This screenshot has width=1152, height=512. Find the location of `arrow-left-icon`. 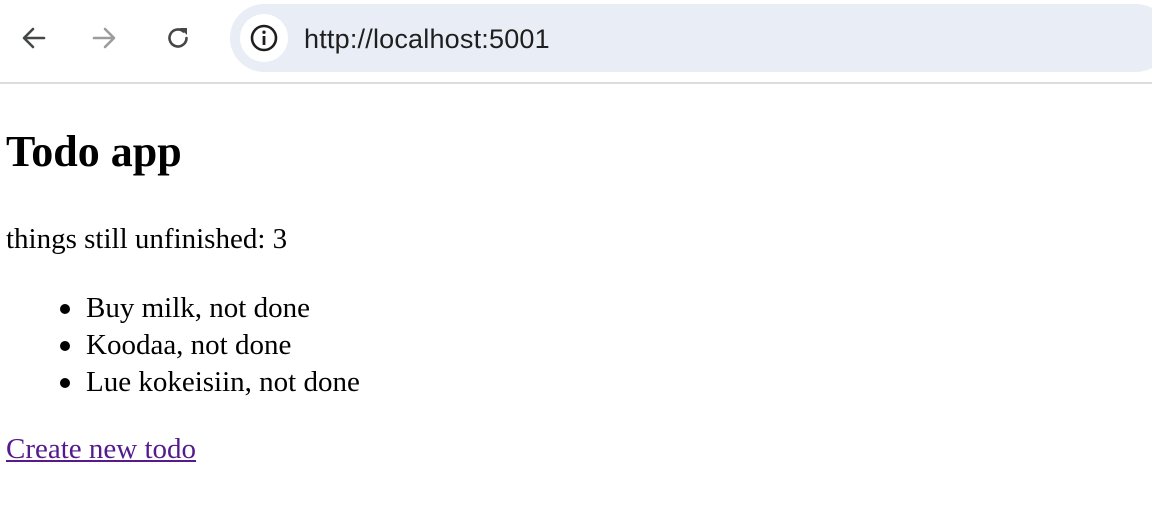

arrow-left-icon is located at coordinates (34, 38).